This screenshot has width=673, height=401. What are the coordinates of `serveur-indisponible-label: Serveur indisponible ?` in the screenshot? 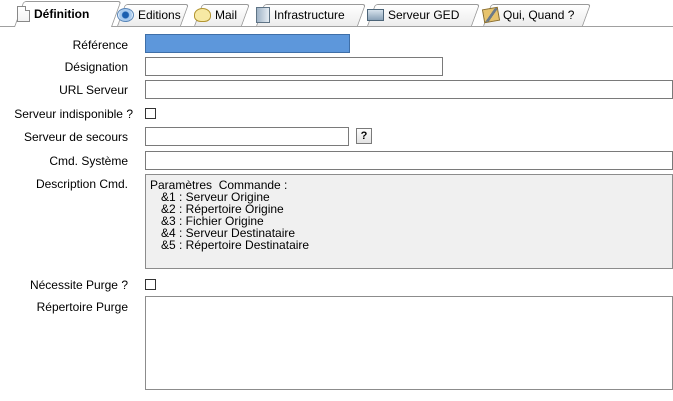 It's located at (73, 114).